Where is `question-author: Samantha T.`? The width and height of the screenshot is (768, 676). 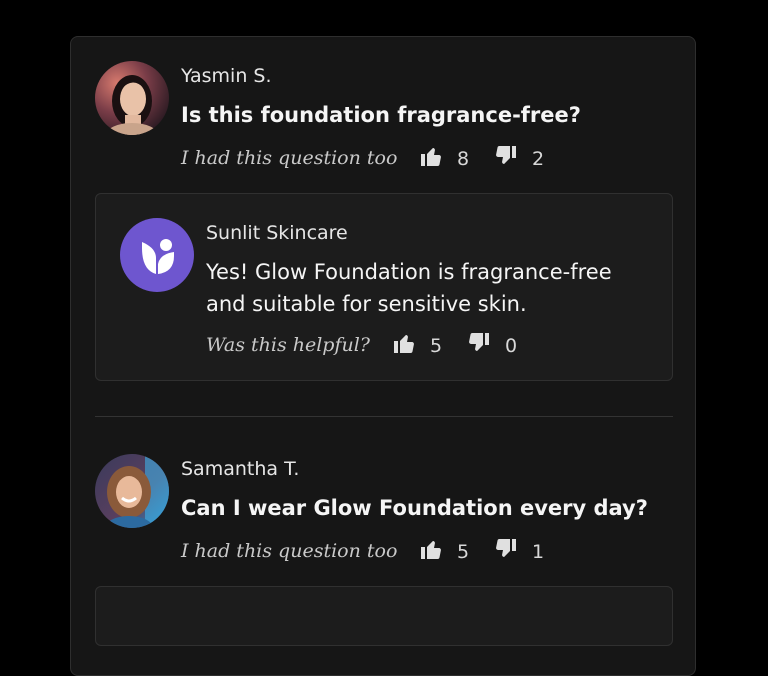 question-author: Samantha T. is located at coordinates (240, 469).